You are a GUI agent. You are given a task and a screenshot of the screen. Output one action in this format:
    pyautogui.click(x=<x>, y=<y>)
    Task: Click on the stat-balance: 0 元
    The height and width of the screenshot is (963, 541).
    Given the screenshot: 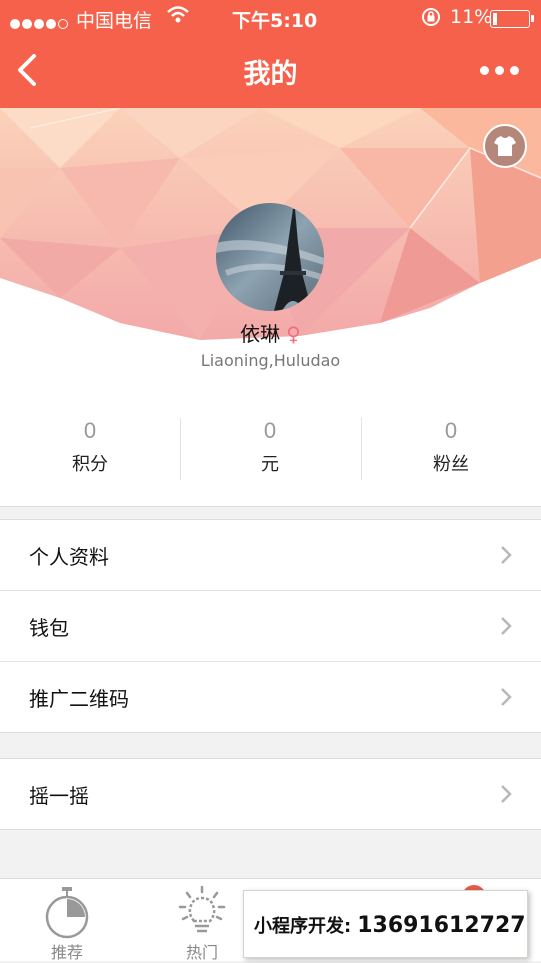 What is the action you would take?
    pyautogui.click(x=270, y=447)
    